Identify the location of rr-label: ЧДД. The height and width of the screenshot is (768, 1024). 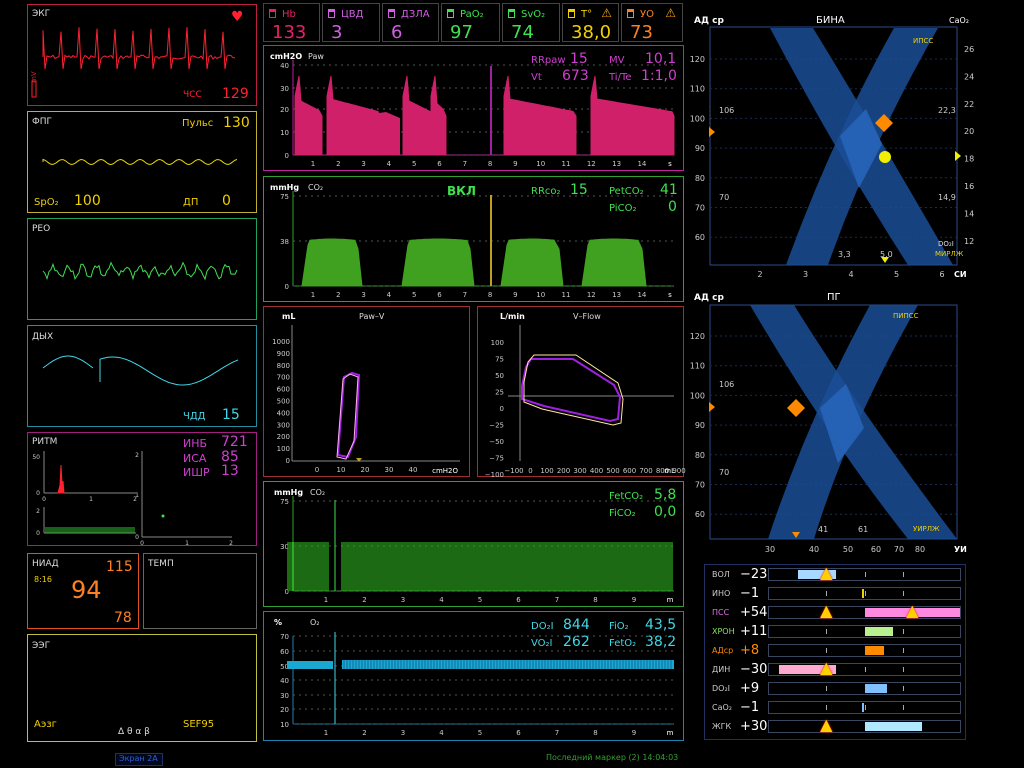
(194, 416).